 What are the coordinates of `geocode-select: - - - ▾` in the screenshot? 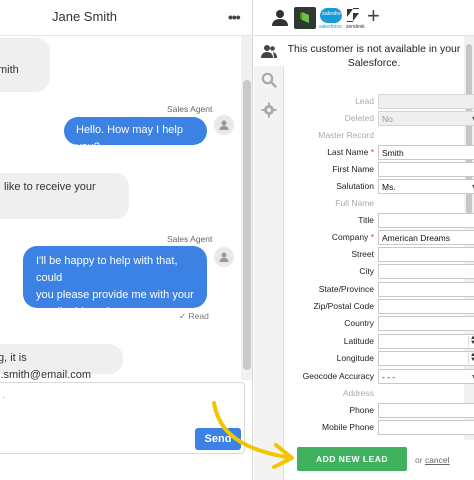 It's located at (426, 376).